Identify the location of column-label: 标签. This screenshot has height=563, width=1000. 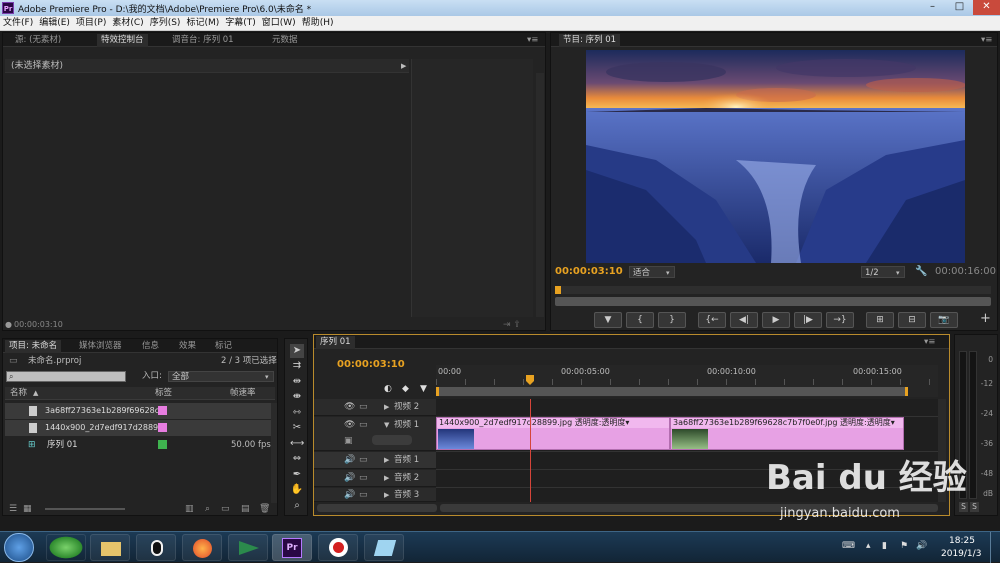
(163, 393).